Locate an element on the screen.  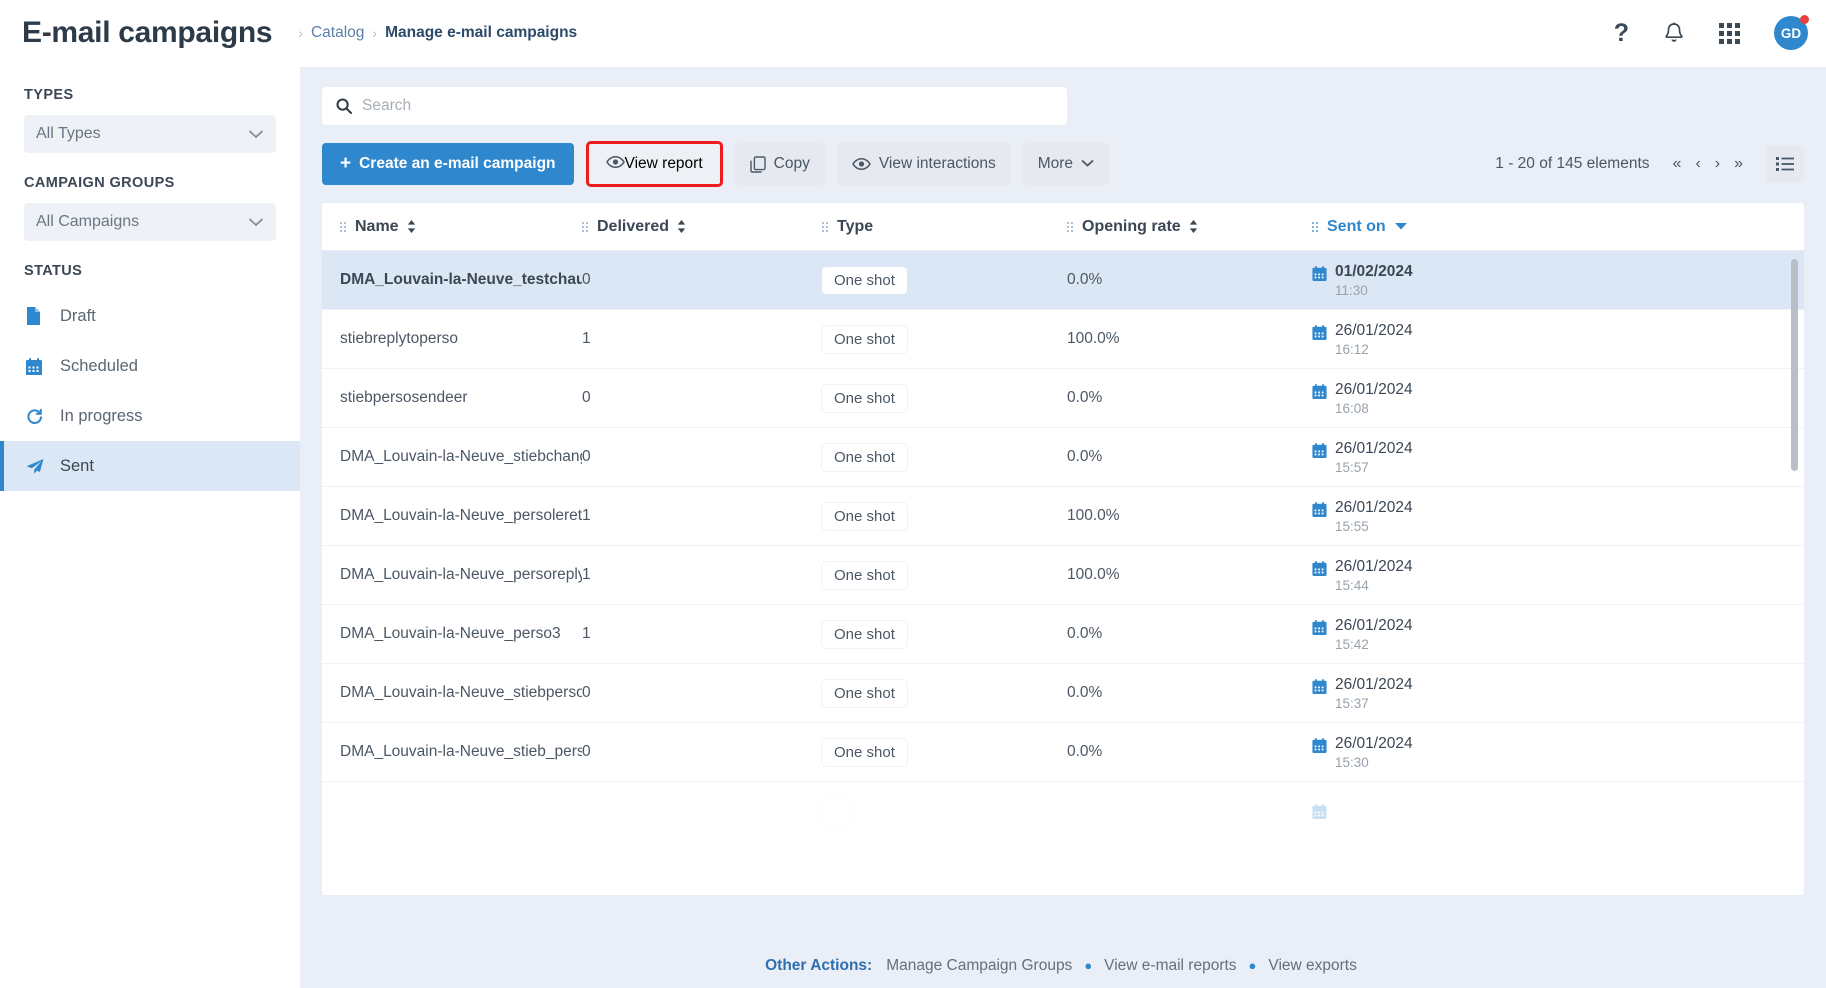
pagination-next-button: › is located at coordinates (1717, 164).